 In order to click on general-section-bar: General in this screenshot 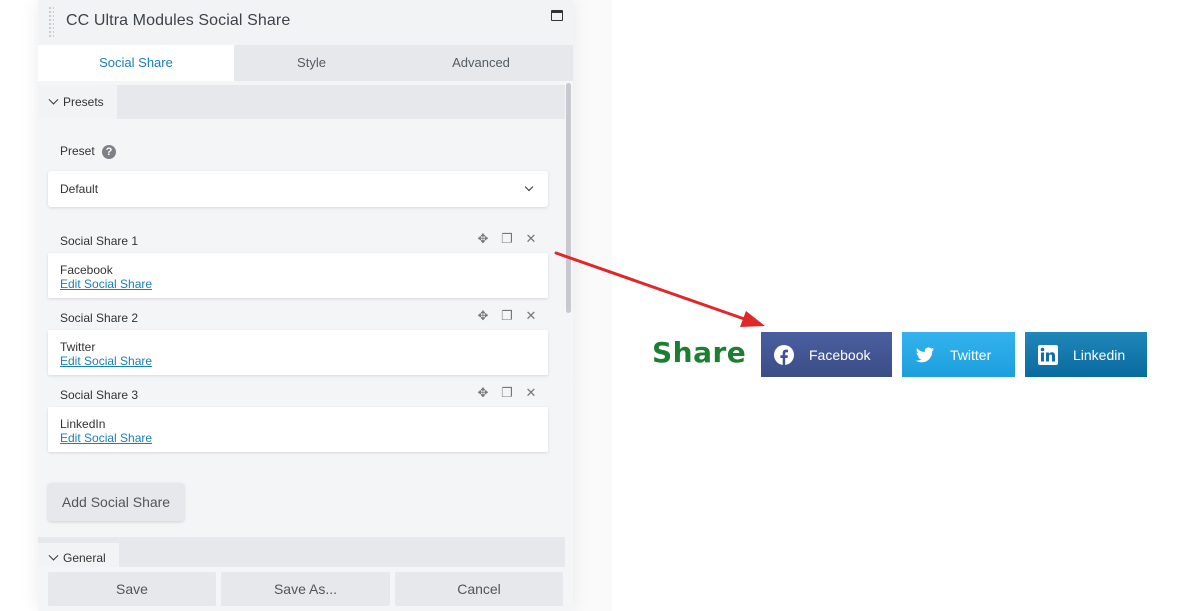, I will do `click(301, 555)`.